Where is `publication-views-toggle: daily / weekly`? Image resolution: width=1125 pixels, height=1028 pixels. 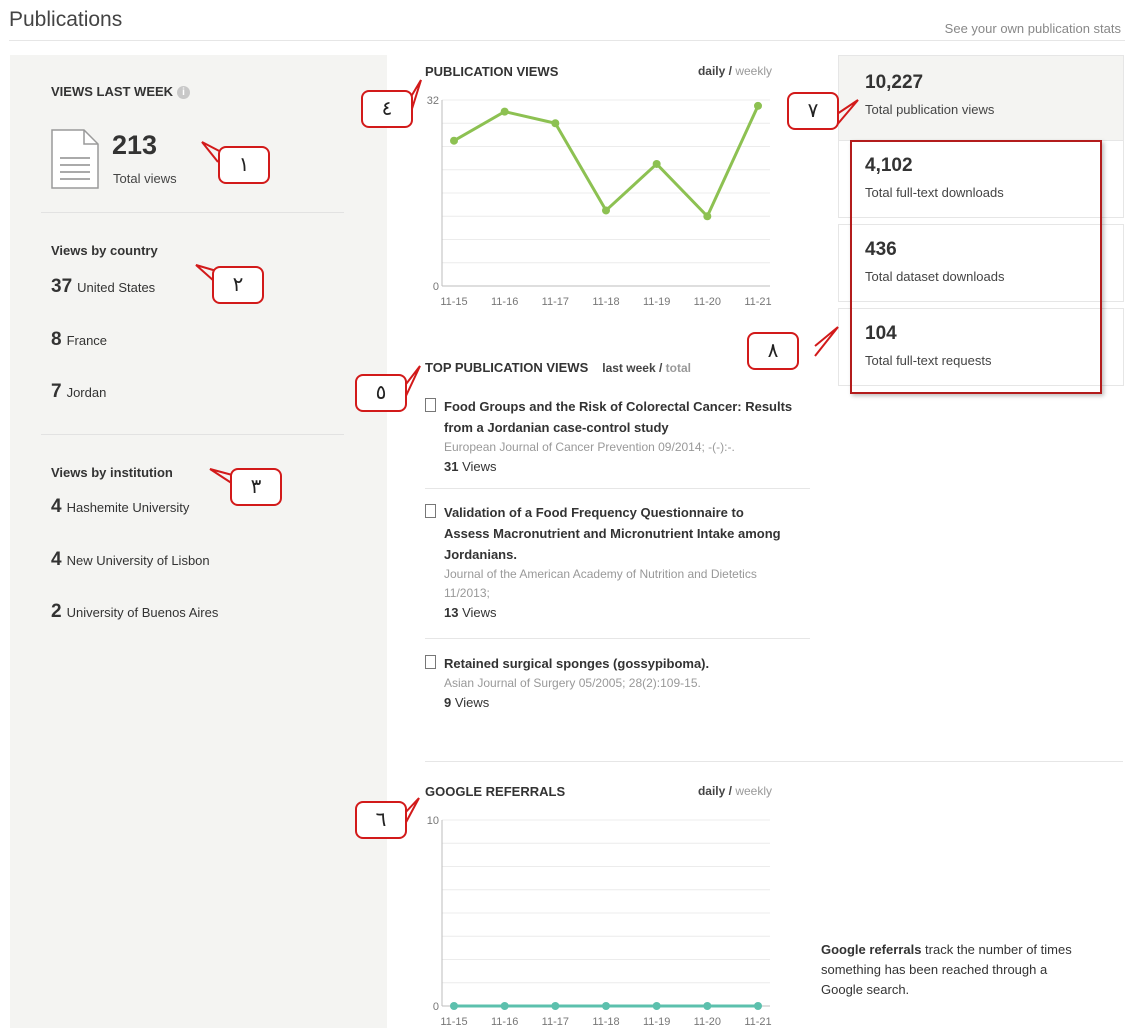 publication-views-toggle: daily / weekly is located at coordinates (734, 71).